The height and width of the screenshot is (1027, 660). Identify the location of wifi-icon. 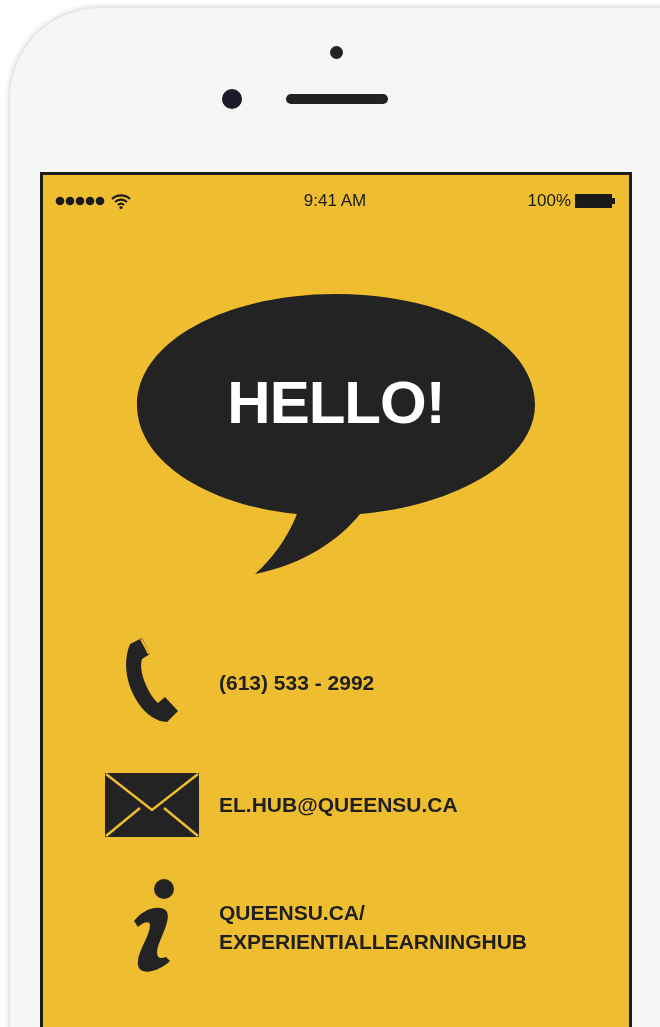
(121, 201).